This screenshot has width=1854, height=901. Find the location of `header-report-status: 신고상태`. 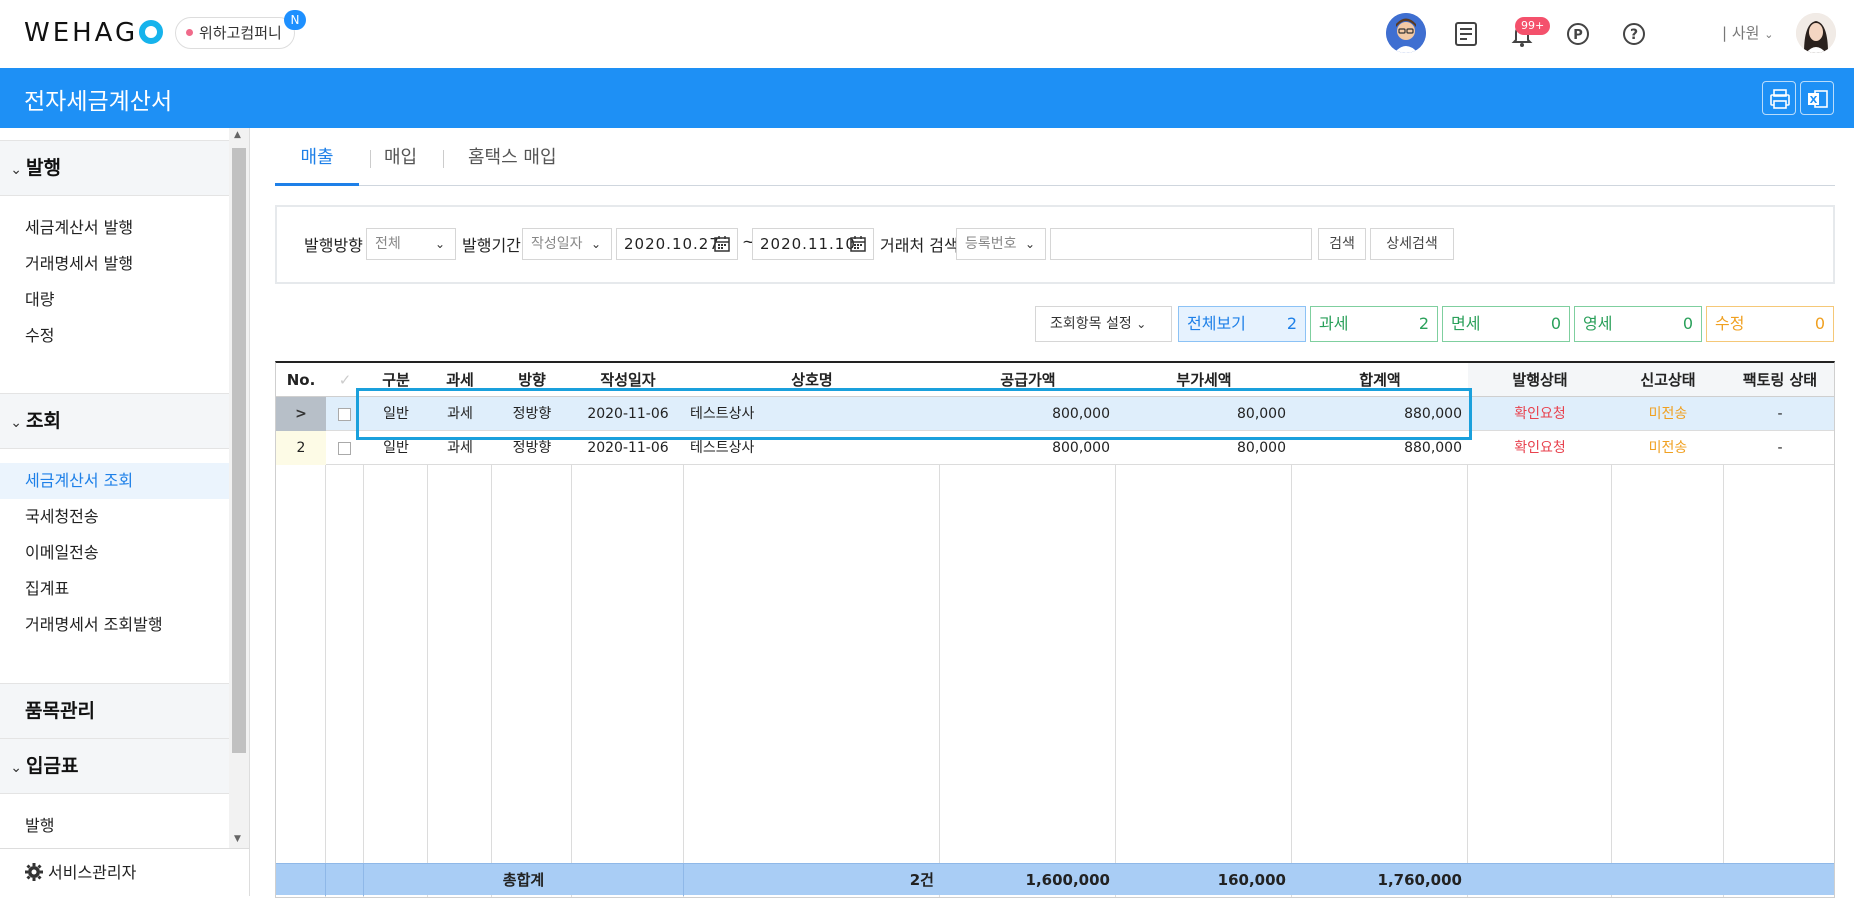

header-report-status: 신고상태 is located at coordinates (1668, 380).